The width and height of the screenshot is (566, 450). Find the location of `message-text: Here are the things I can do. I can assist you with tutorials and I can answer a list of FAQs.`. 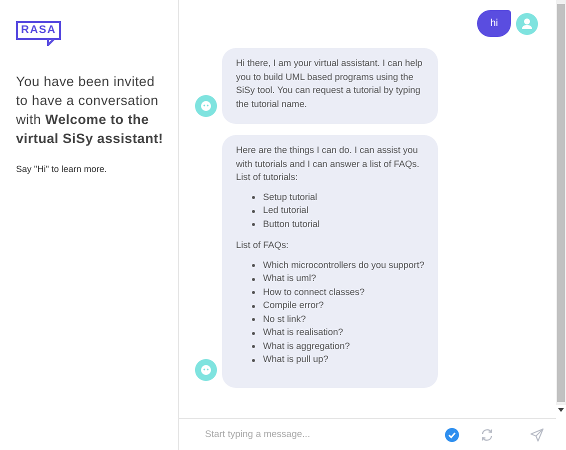

message-text: Here are the things I can do. I can assist you with tutorials and I can answer a list of FAQs. is located at coordinates (328, 157).